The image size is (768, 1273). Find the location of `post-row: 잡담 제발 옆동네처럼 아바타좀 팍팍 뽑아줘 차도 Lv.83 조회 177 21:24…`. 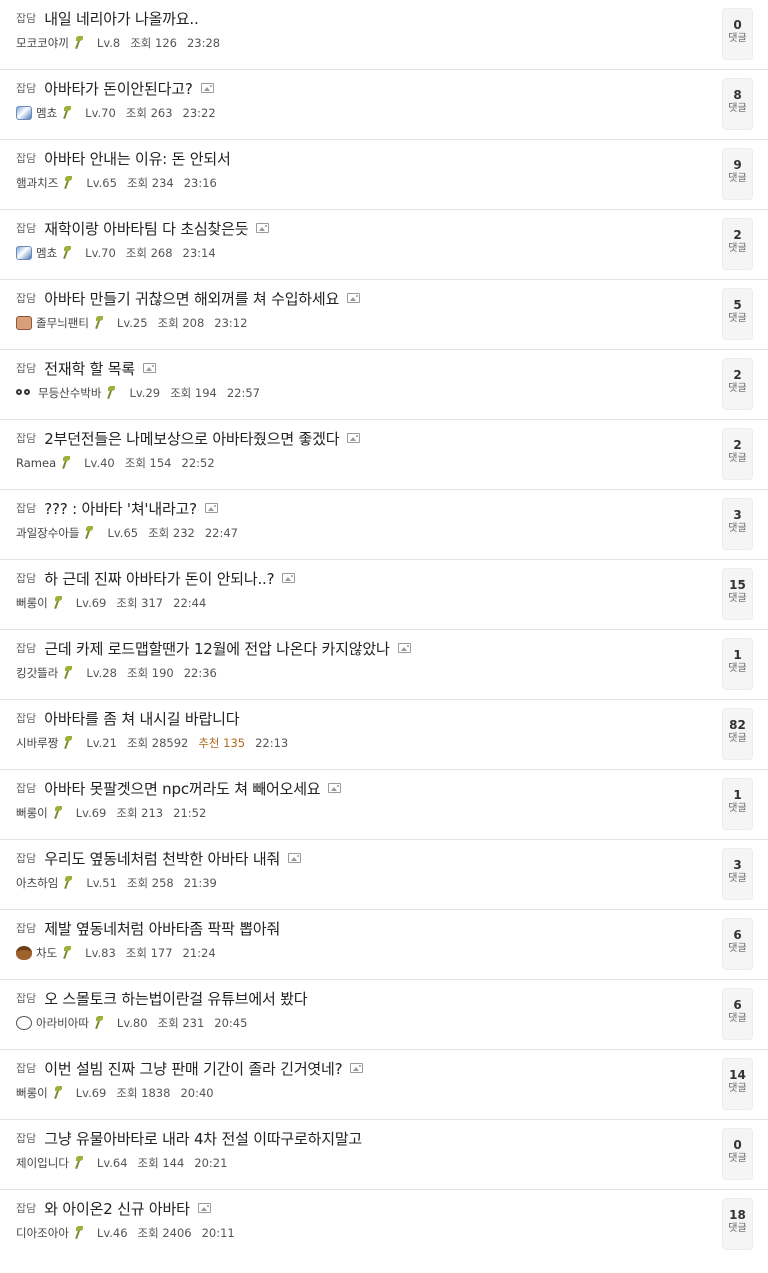

post-row: 잡담 제발 옆동네처럼 아바타좀 팍팍 뽑아줘 차도 Lv.83 조회 177 21:24… is located at coordinates (384, 945).